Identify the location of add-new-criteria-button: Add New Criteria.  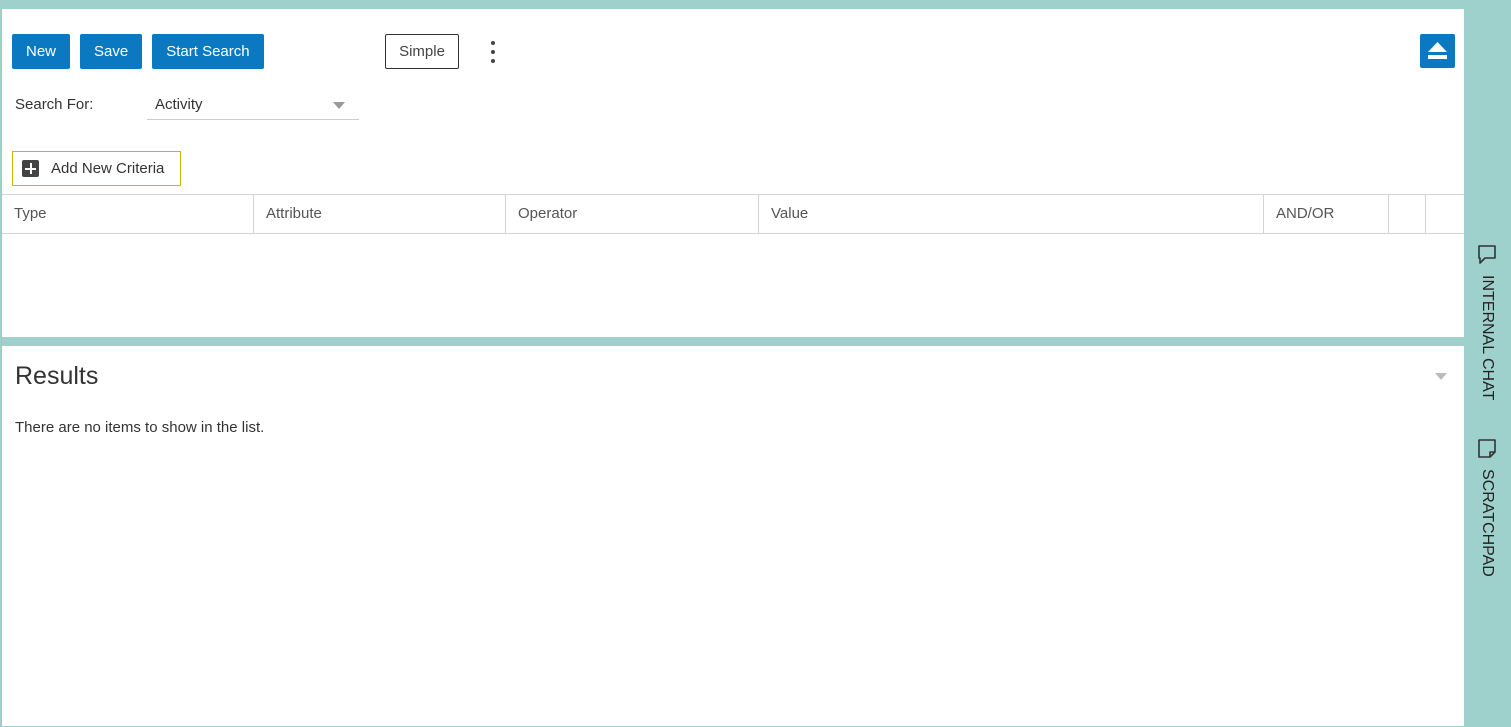
(96, 168).